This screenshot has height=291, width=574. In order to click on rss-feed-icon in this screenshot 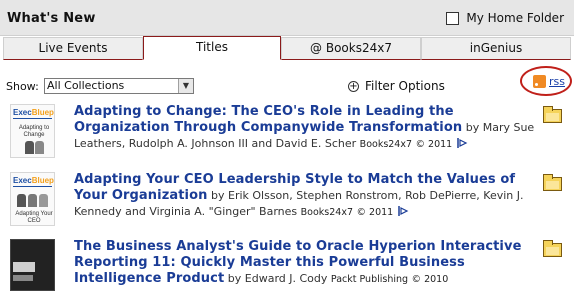, I will do `click(539, 81)`.